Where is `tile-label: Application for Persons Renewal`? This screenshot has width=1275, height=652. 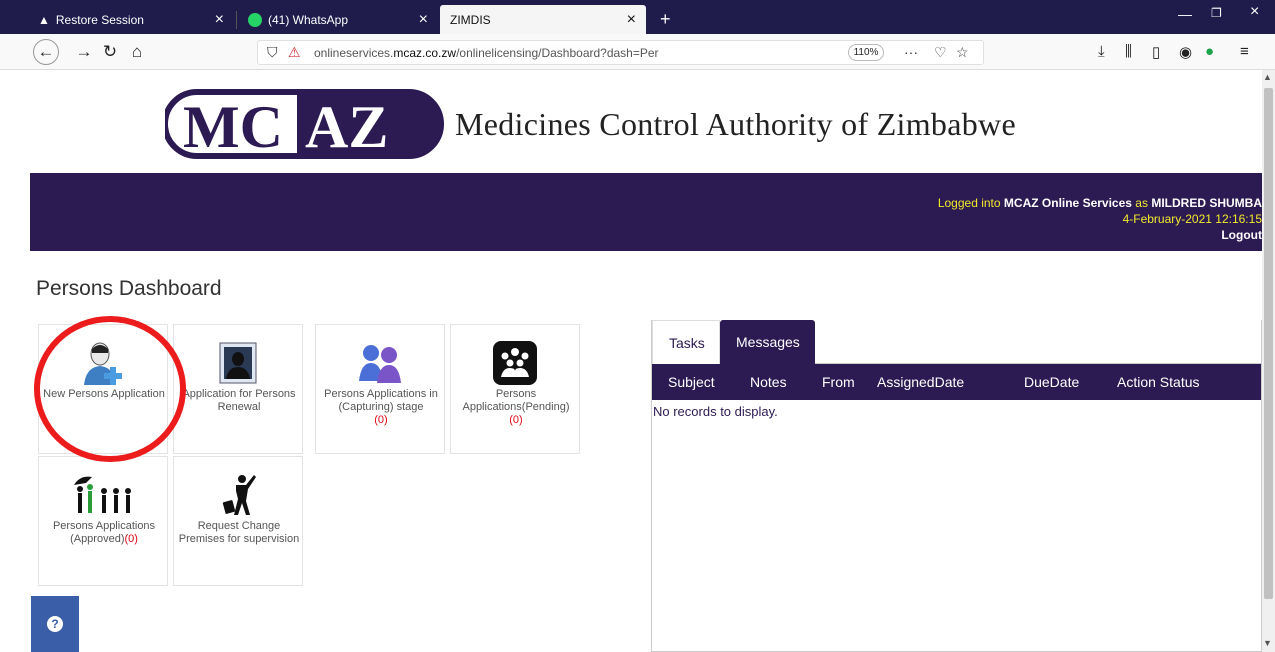 tile-label: Application for Persons Renewal is located at coordinates (239, 400).